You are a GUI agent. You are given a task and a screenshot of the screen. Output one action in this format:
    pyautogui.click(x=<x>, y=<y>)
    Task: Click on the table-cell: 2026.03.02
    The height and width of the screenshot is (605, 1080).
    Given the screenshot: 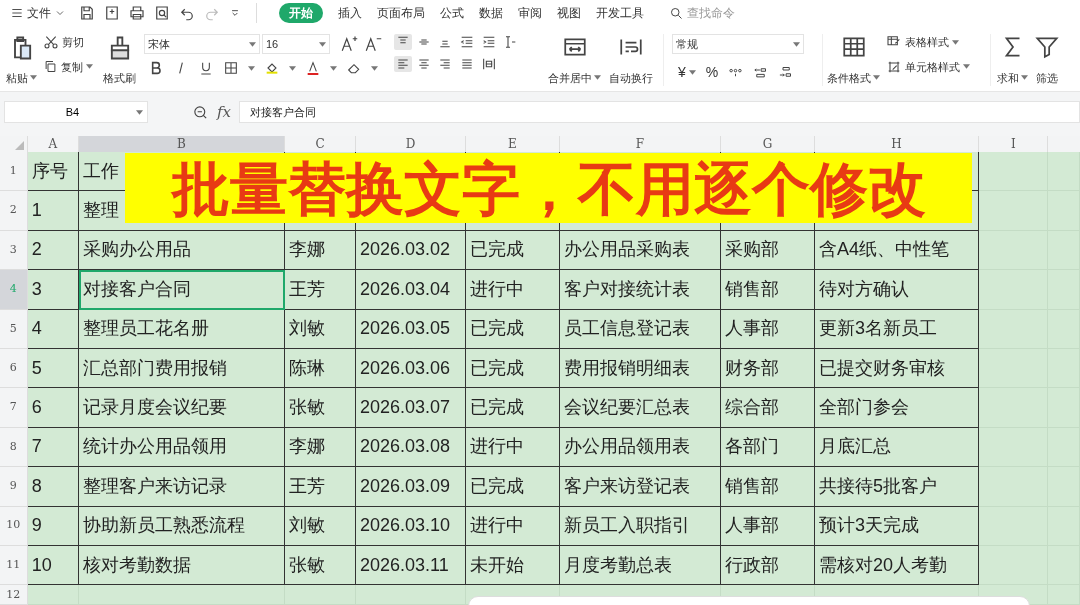 What is the action you would take?
    pyautogui.click(x=411, y=250)
    